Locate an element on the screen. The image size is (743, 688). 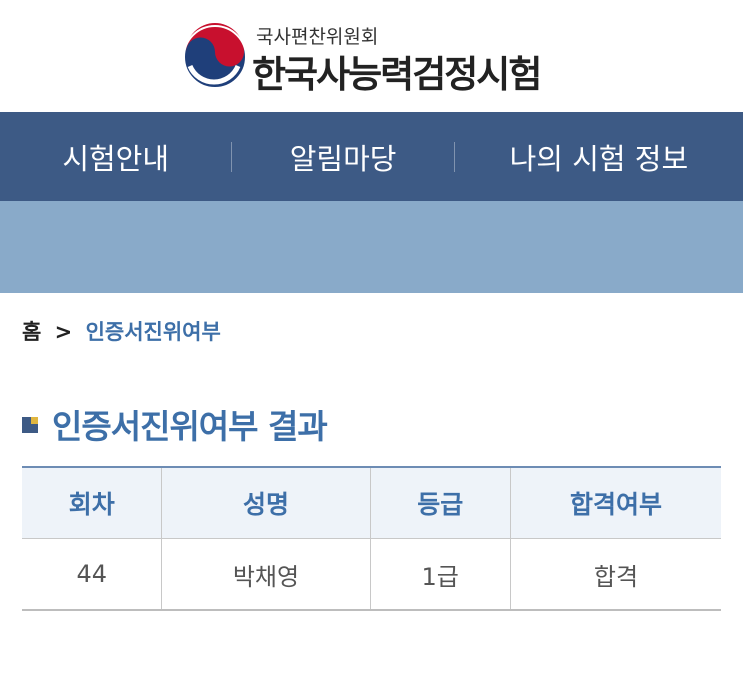
cell-grade: 1급 is located at coordinates (440, 574).